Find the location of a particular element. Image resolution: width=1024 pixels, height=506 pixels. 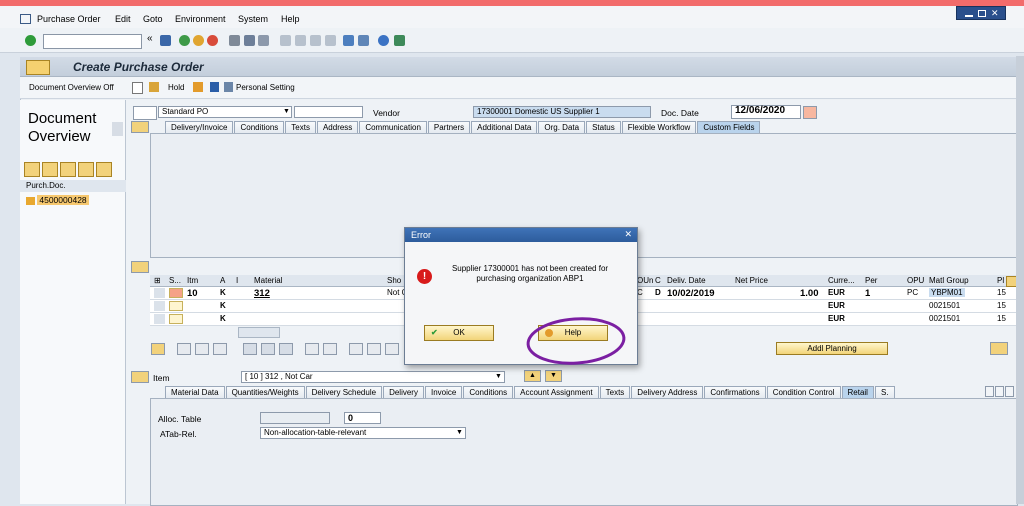

next-page-icon is located at coordinates (315, 40).